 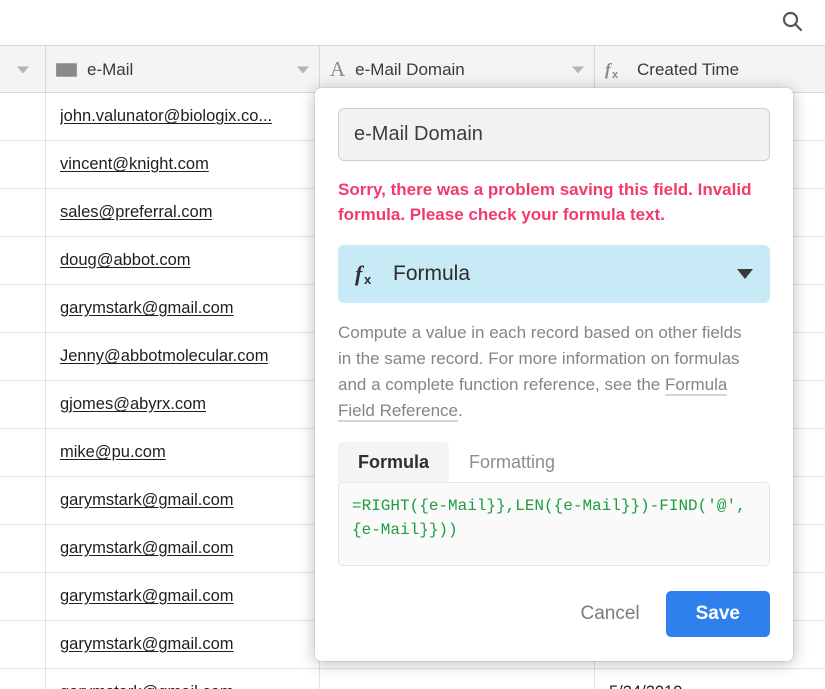 I want to click on column-header-created-time: f x Created Time, so click(x=710, y=69).